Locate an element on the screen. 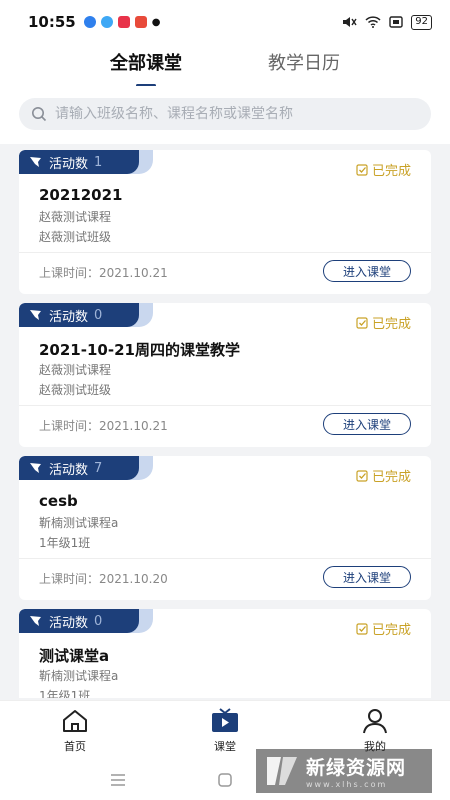 Image resolution: width=450 pixels, height=800 pixels. mute-icon is located at coordinates (350, 22).